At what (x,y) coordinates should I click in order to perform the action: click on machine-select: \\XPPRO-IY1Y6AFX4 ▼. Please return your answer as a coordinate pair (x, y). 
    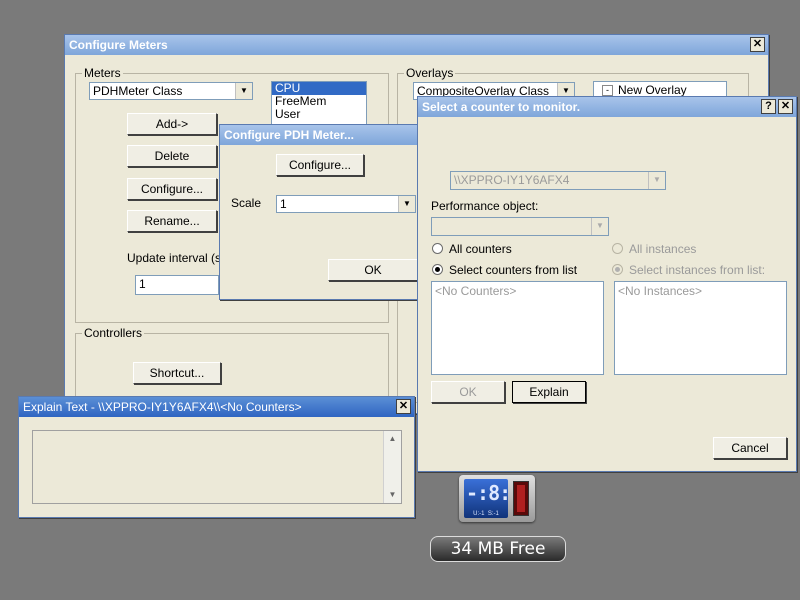
    Looking at the image, I should click on (558, 180).